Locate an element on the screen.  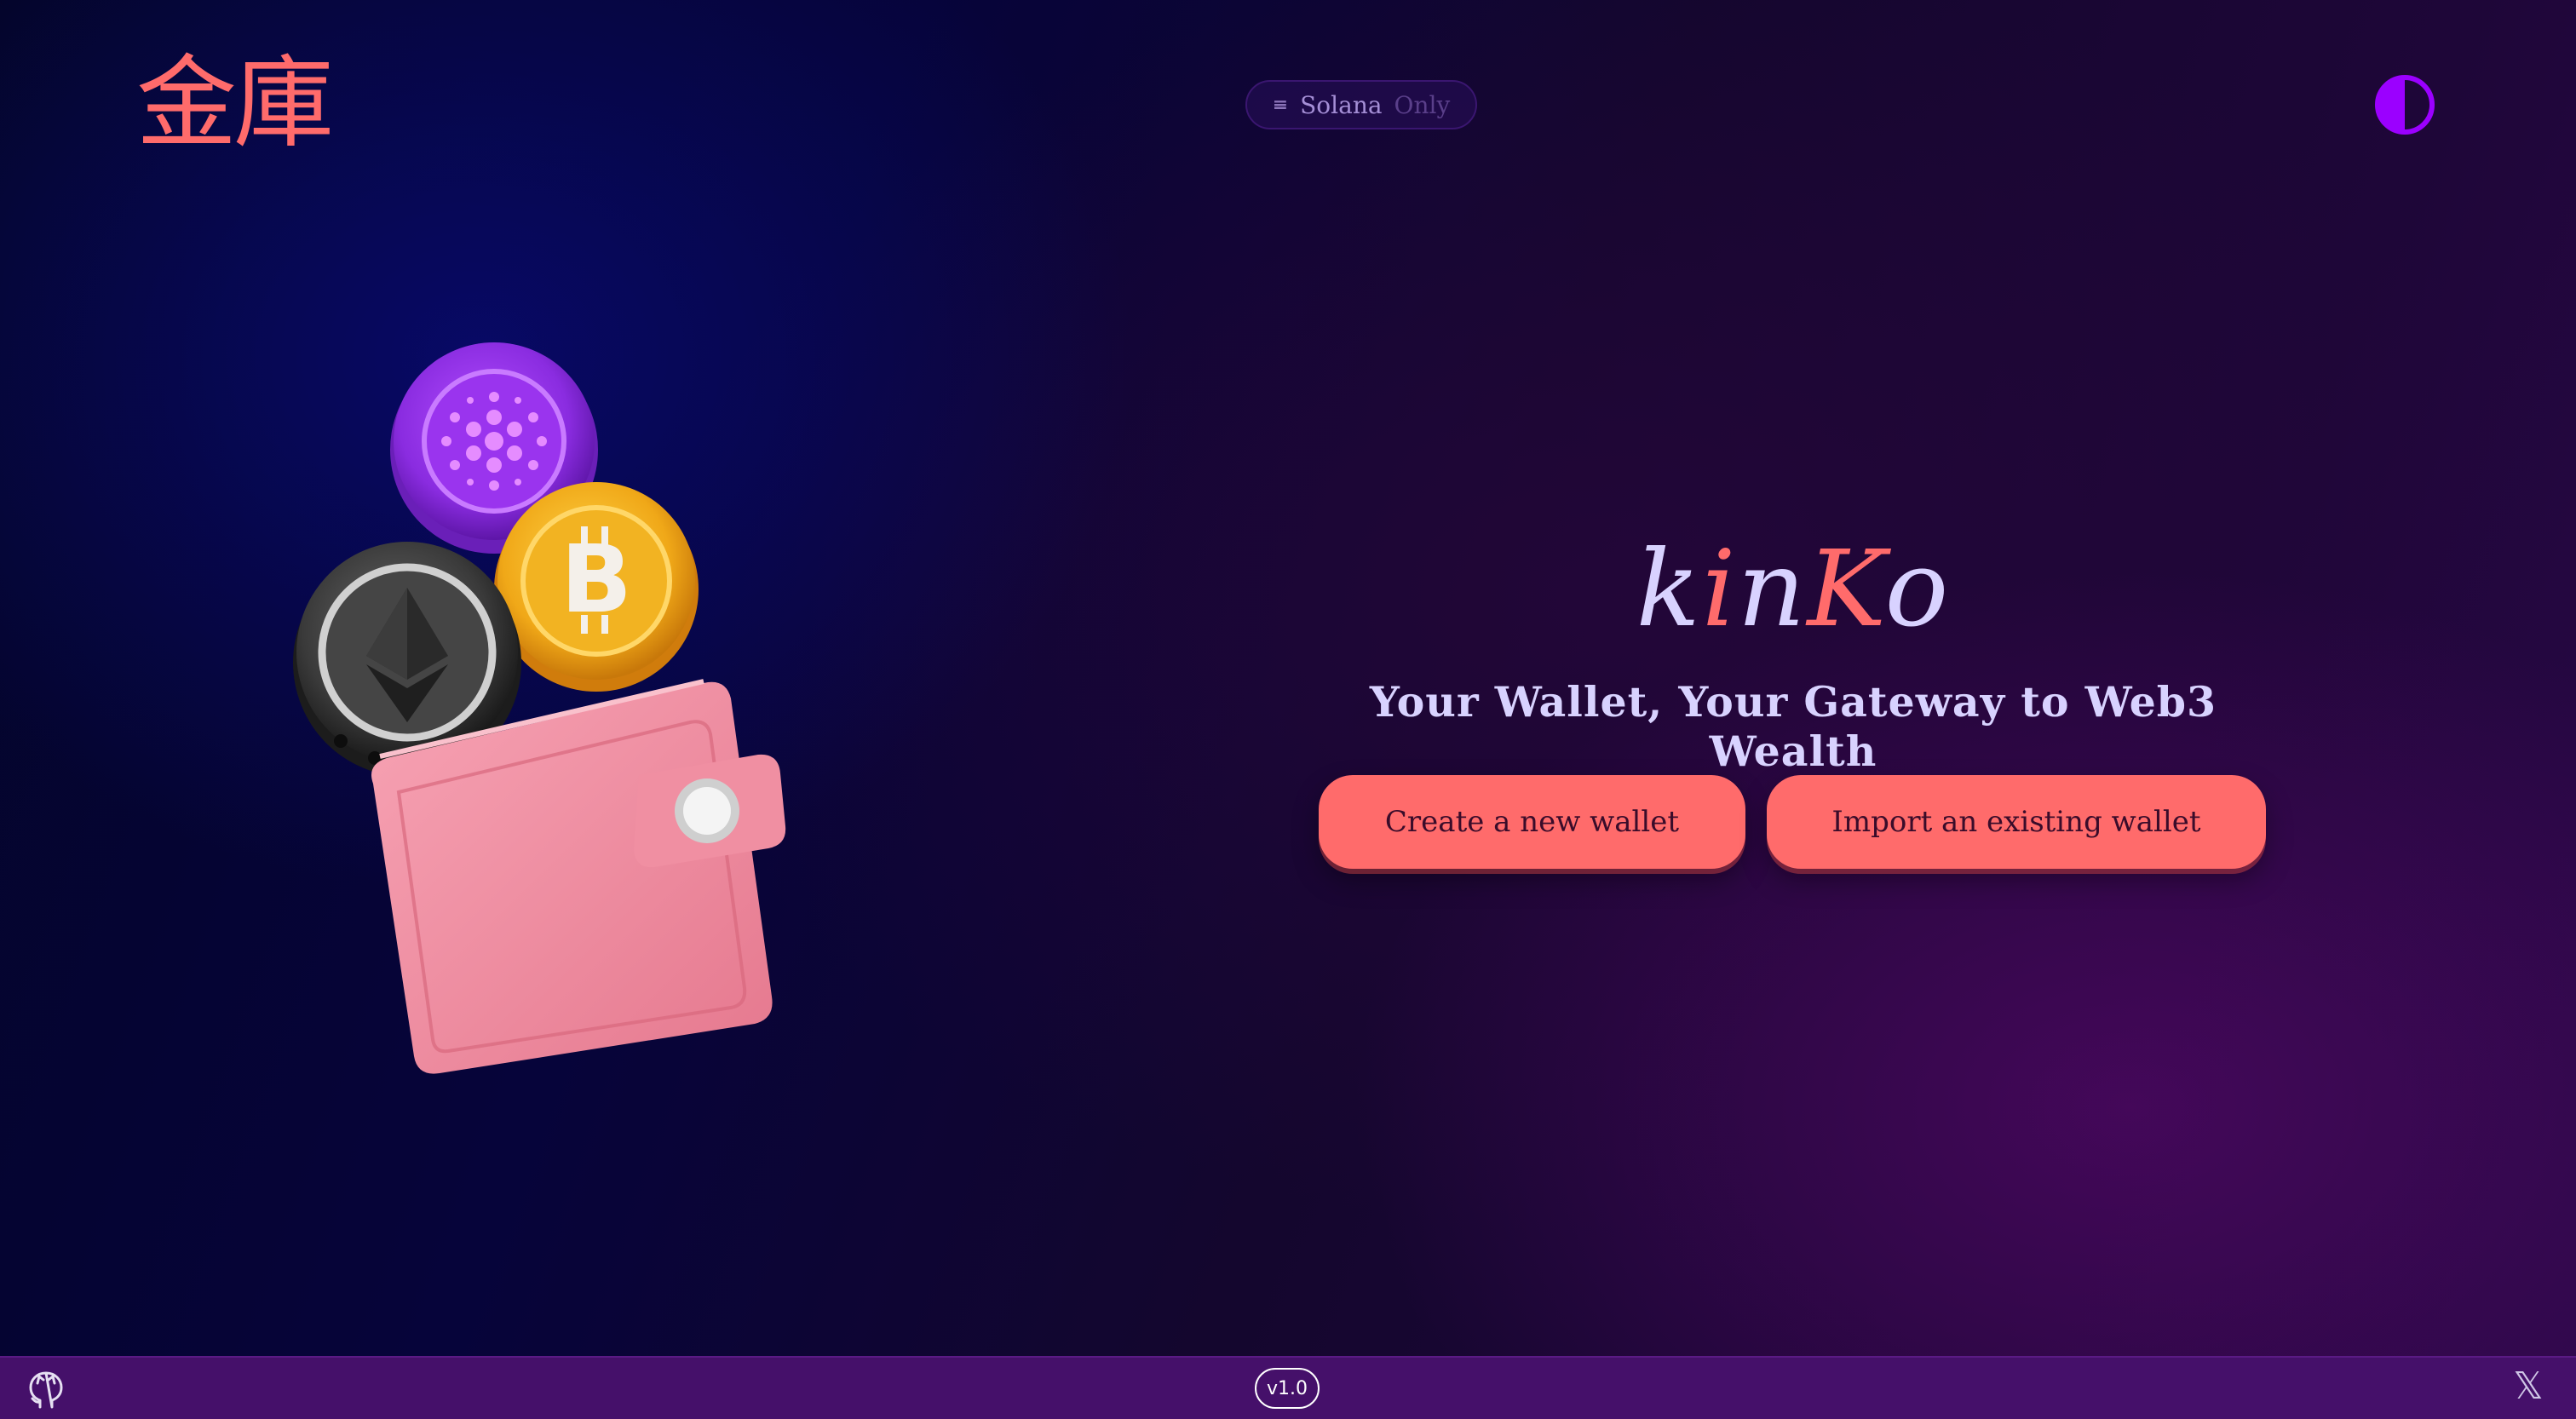
bitcoin-coin-icon: B is located at coordinates (596, 587).